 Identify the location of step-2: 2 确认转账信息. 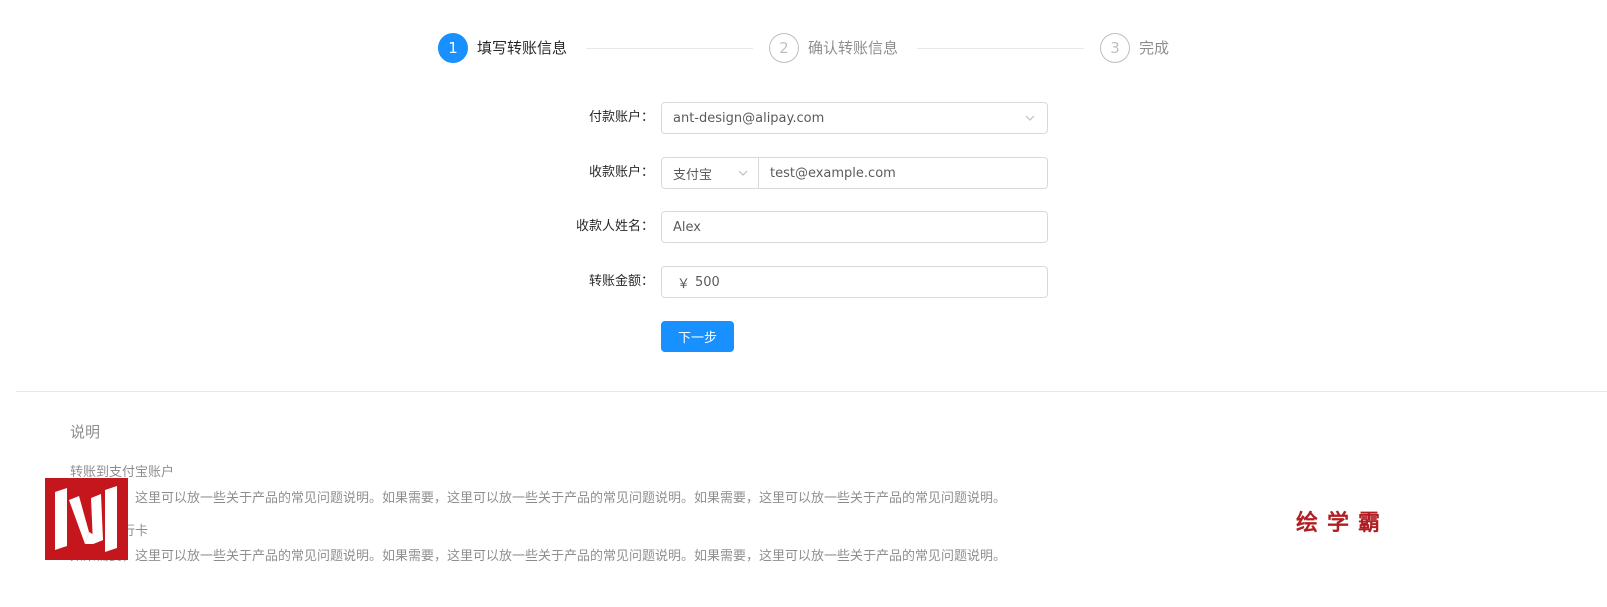
(833, 48).